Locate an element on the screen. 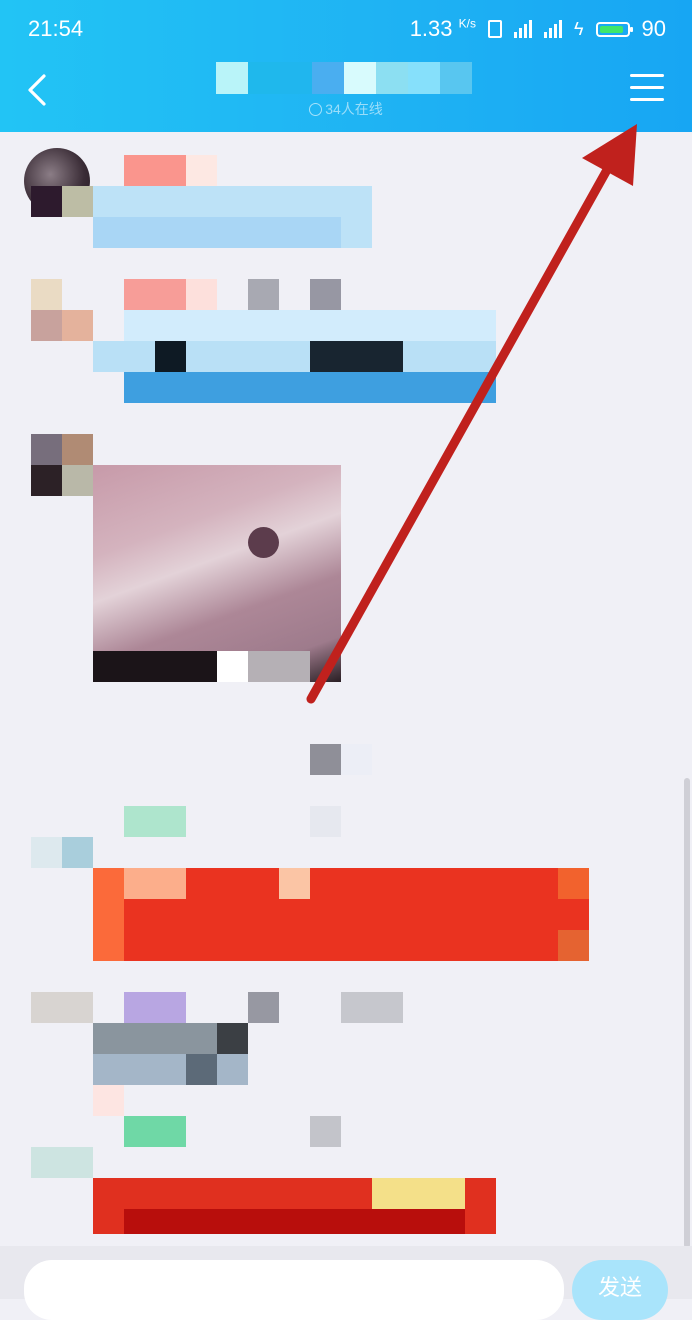  online-count: 34人在线 is located at coordinates (346, 109).